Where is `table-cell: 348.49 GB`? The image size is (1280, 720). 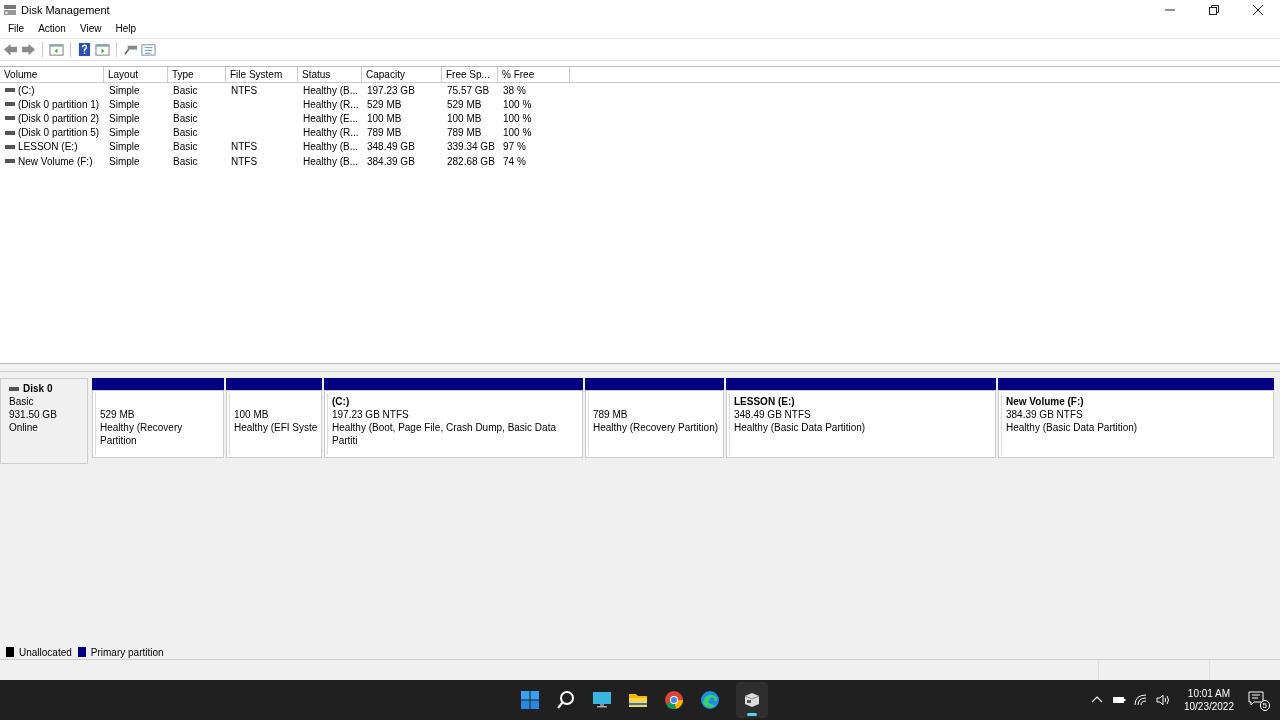 table-cell: 348.49 GB is located at coordinates (391, 147).